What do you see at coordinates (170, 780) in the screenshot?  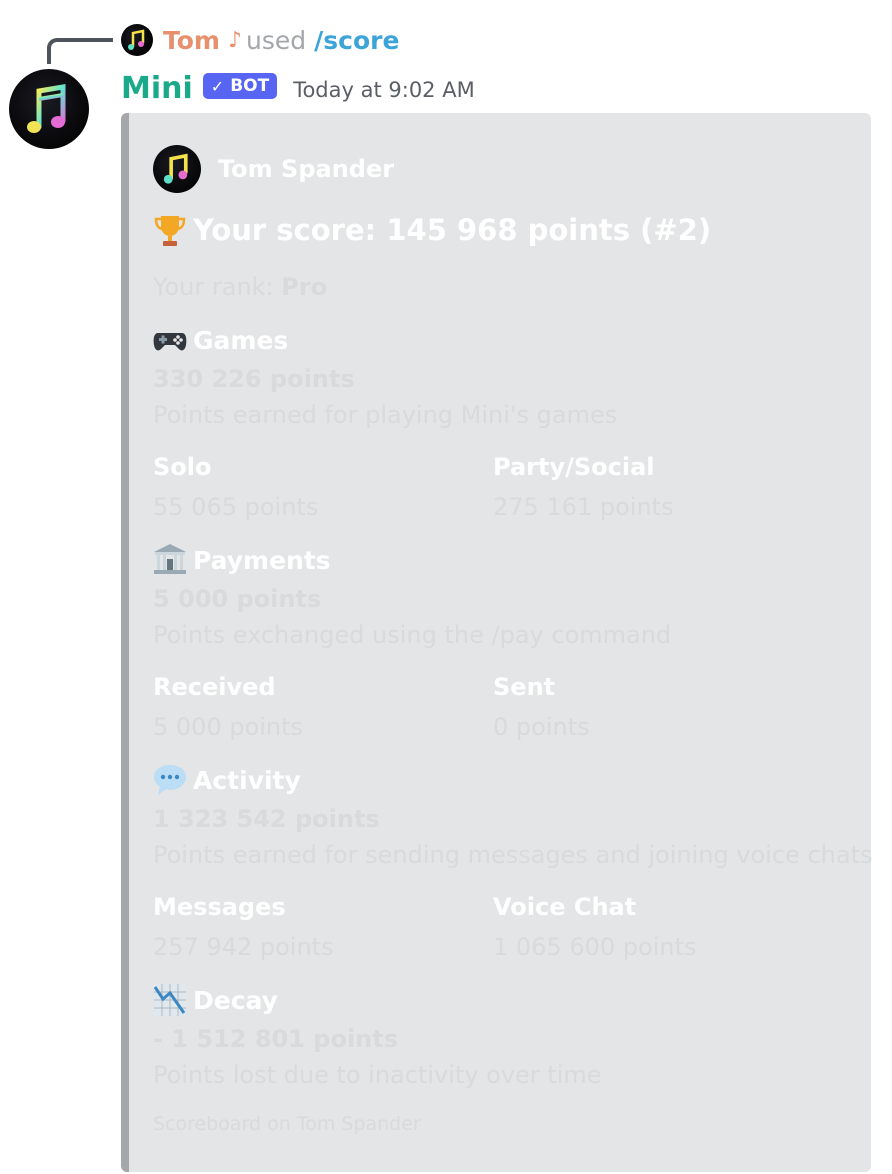 I see `speech-bubble-icon` at bounding box center [170, 780].